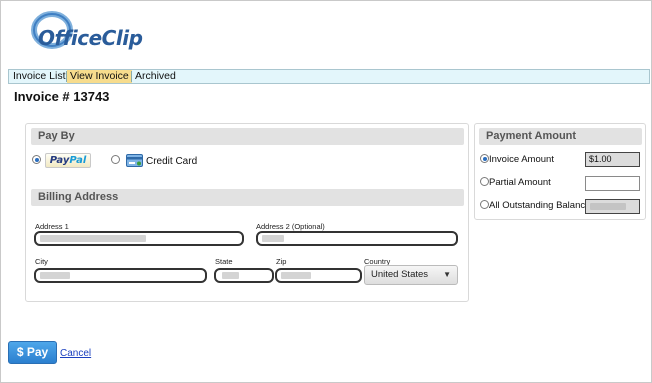  What do you see at coordinates (318, 275) in the screenshot?
I see `zip-input` at bounding box center [318, 275].